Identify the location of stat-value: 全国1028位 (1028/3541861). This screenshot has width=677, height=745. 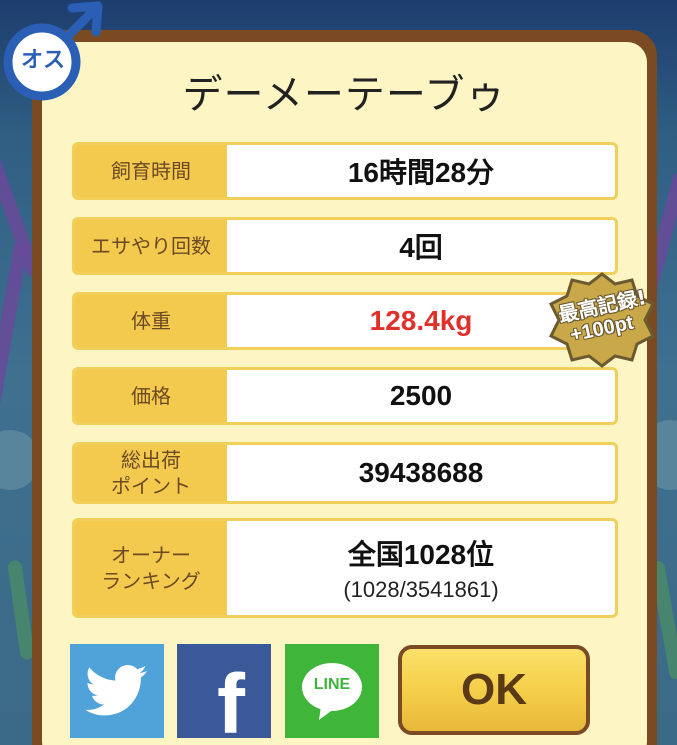
(421, 568).